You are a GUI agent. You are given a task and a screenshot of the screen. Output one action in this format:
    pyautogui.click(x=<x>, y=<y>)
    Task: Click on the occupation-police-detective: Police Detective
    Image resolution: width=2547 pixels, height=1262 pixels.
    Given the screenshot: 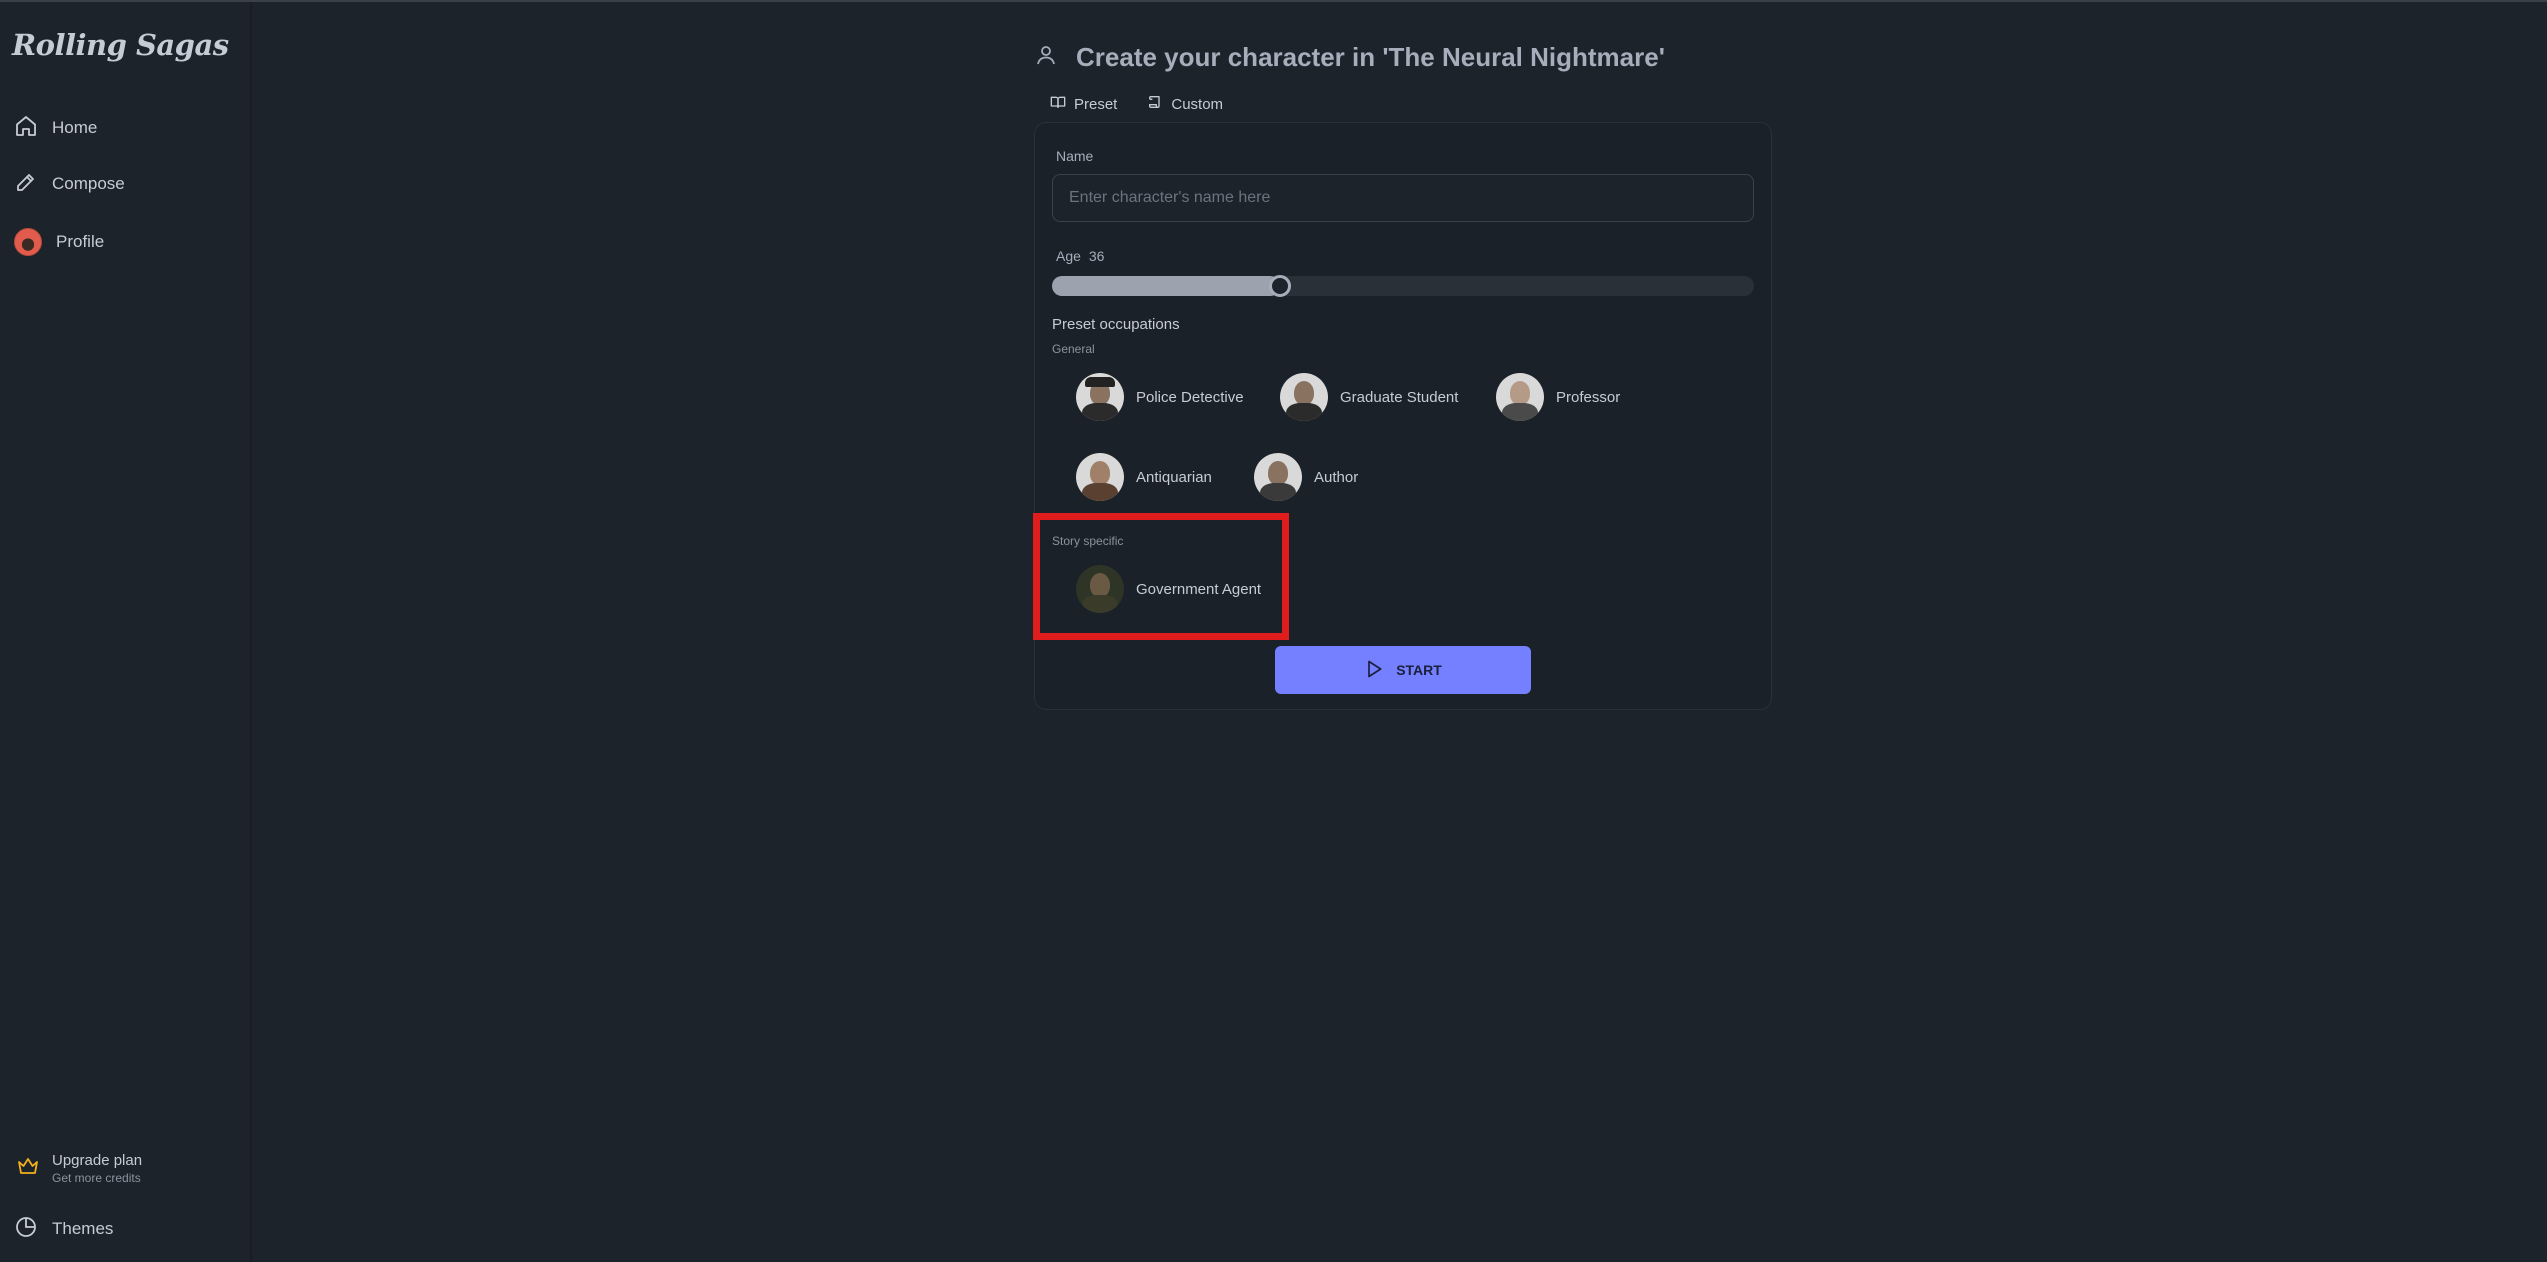 What is the action you would take?
    pyautogui.click(x=1160, y=397)
    